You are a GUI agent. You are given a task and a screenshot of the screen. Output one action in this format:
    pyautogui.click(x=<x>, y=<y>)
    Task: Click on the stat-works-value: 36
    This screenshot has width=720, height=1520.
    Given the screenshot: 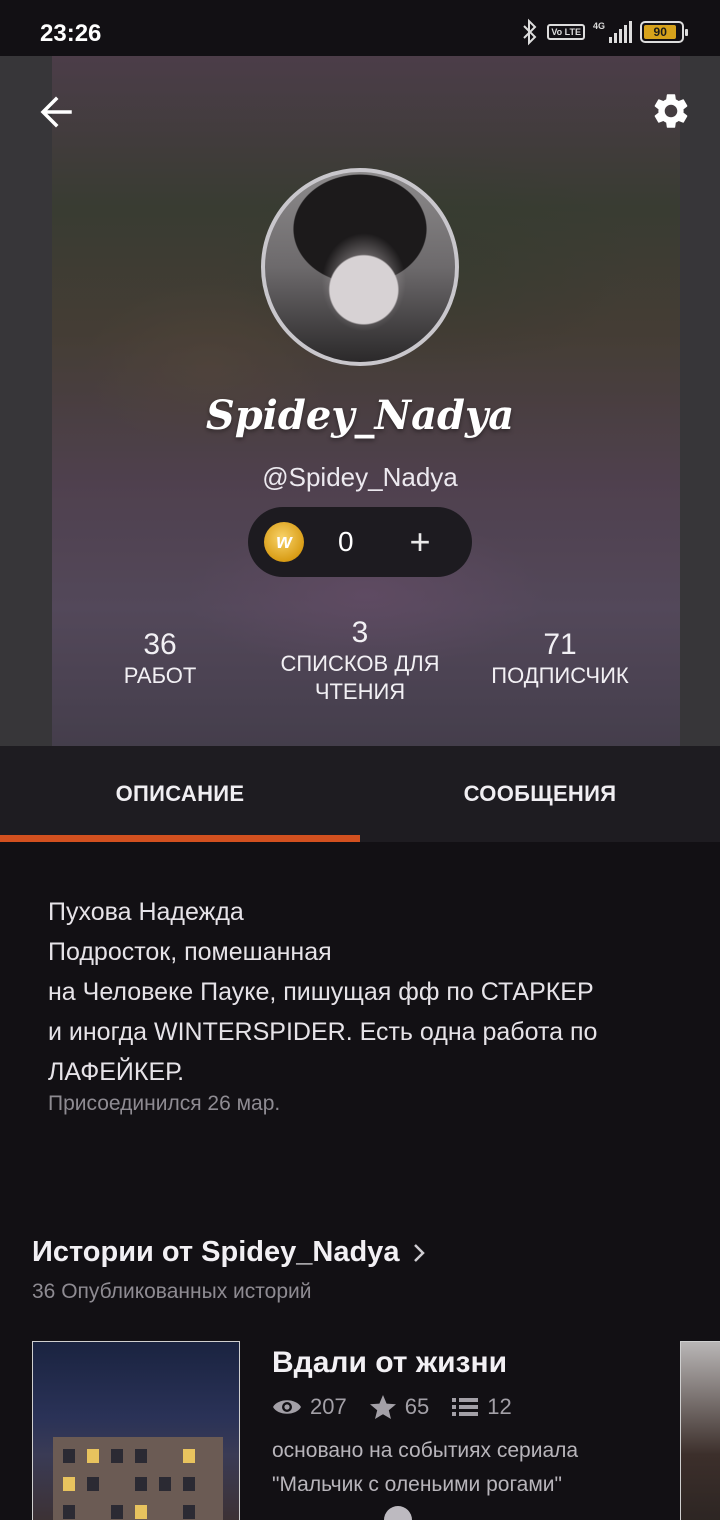 What is the action you would take?
    pyautogui.click(x=160, y=644)
    